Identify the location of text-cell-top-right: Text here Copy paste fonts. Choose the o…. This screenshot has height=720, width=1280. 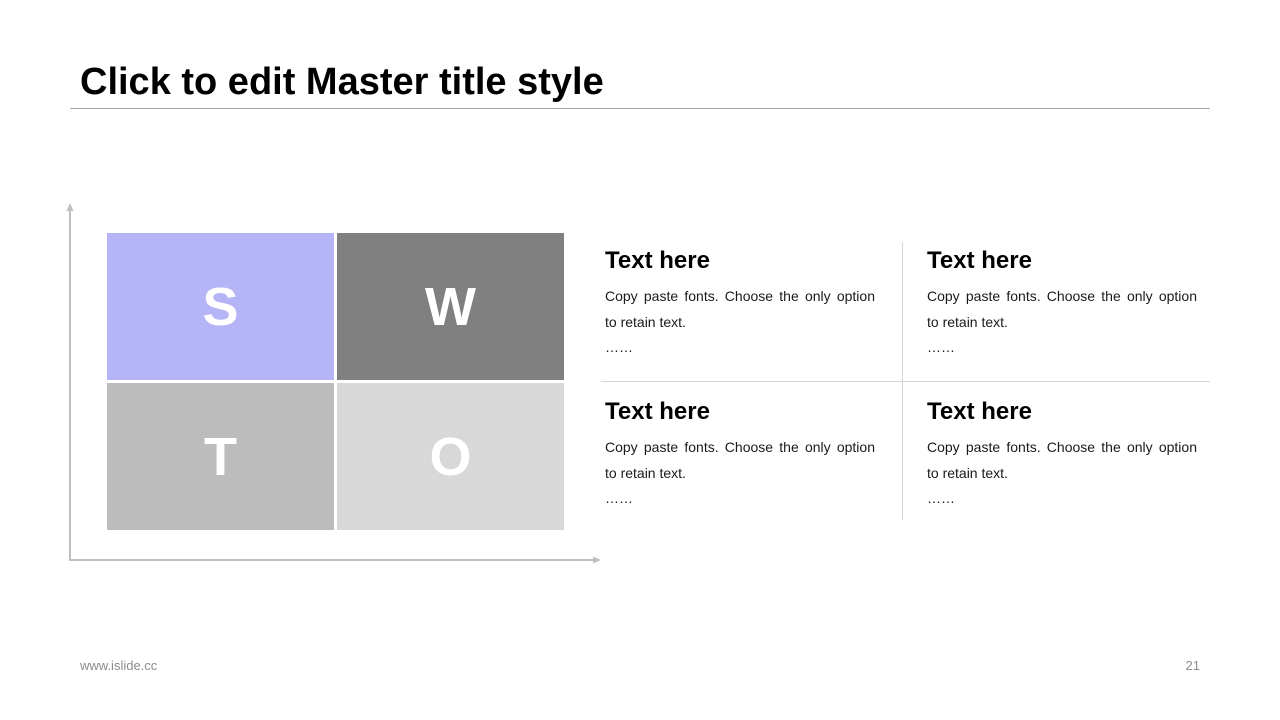
(1062, 302).